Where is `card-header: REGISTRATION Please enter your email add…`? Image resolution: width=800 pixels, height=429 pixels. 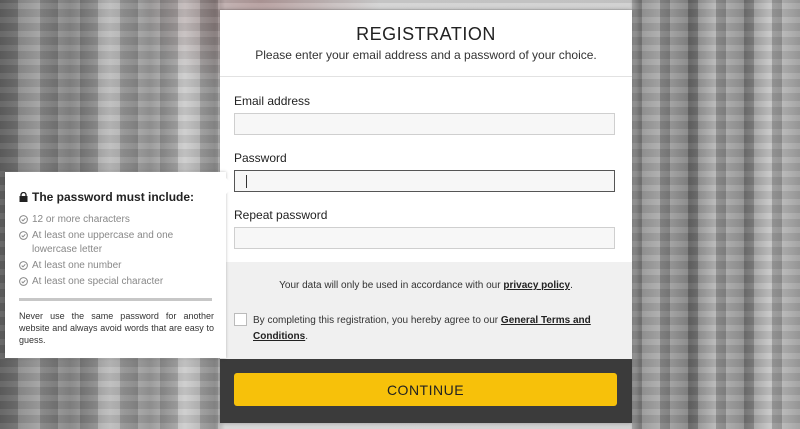
card-header: REGISTRATION Please enter your email add… is located at coordinates (426, 43).